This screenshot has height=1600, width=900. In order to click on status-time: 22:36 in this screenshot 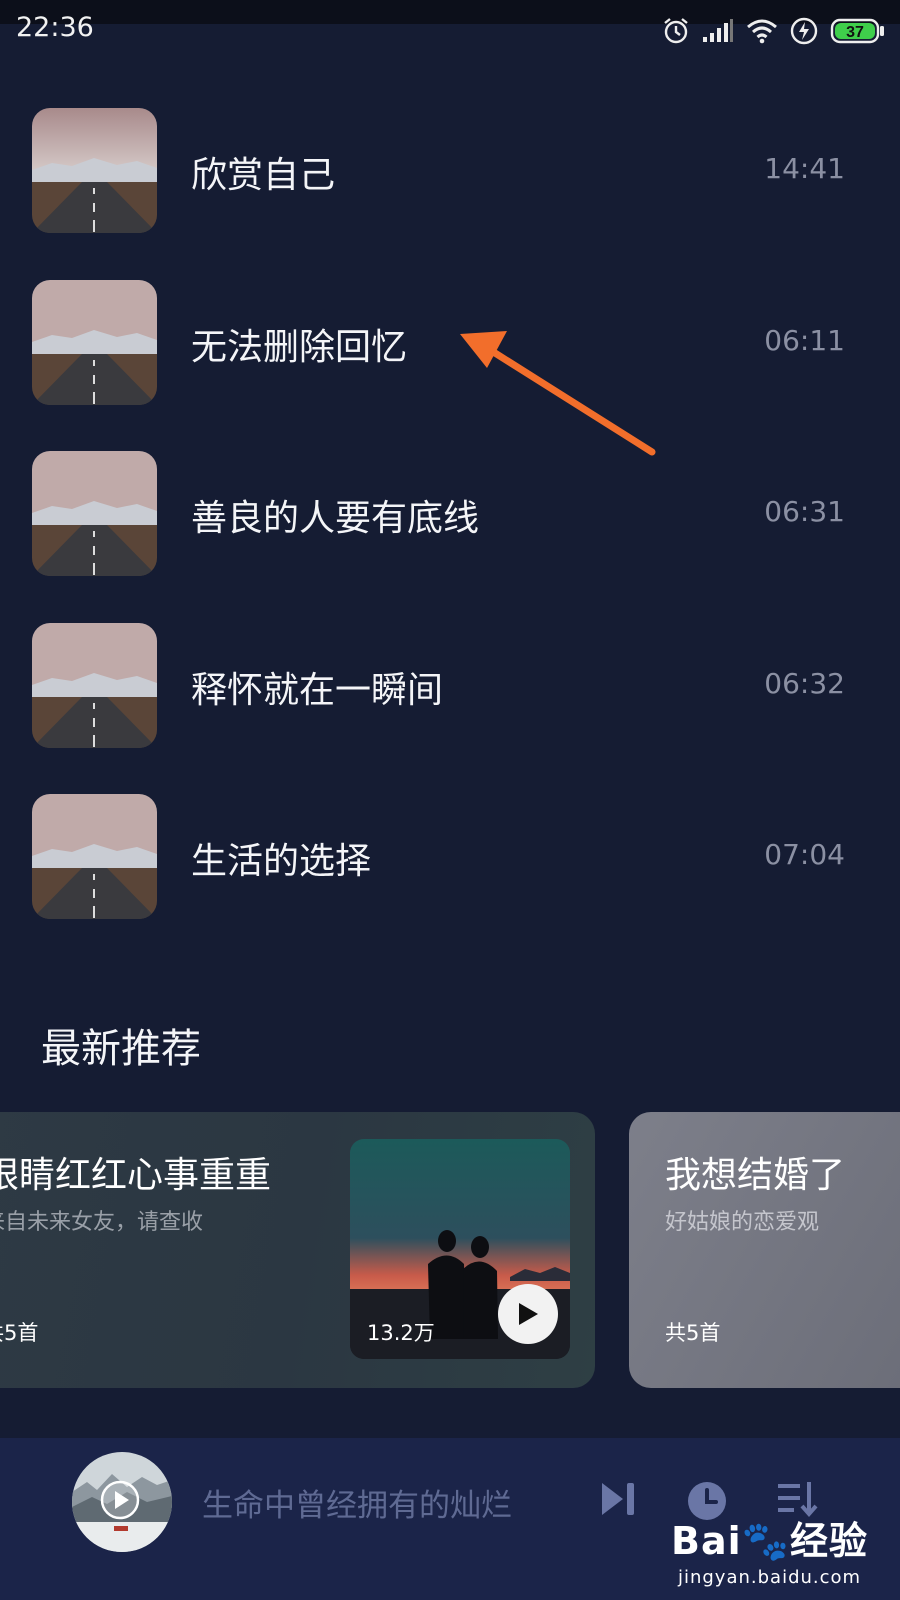, I will do `click(55, 27)`.